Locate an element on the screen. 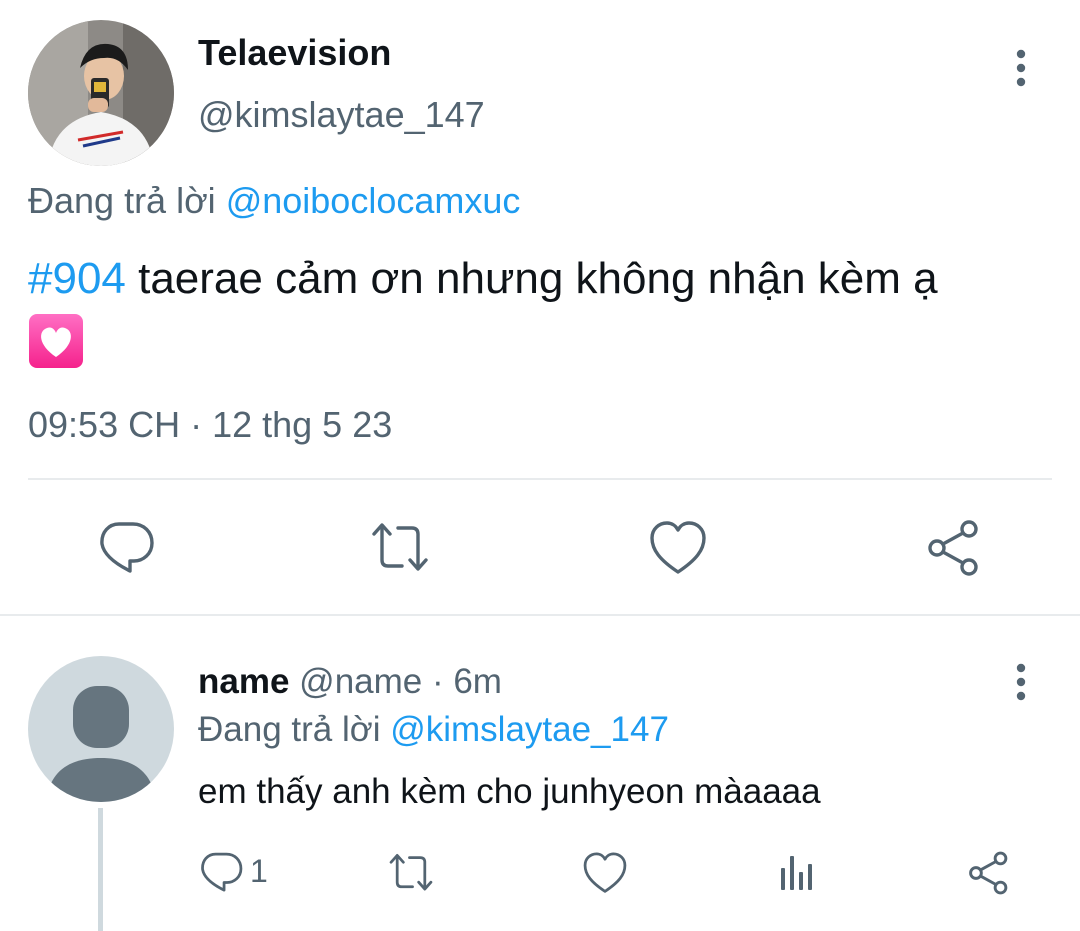 This screenshot has width=1080, height=931. author-display-name: Telaevision is located at coordinates (294, 53).